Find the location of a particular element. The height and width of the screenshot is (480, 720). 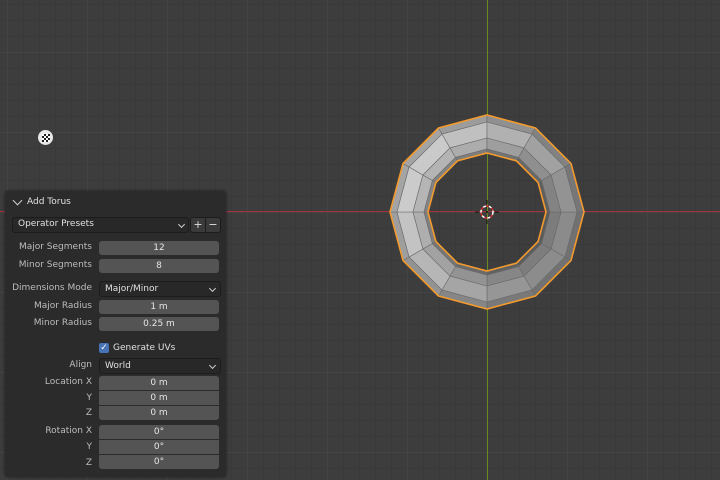

align-dropdown: World is located at coordinates (160, 366).